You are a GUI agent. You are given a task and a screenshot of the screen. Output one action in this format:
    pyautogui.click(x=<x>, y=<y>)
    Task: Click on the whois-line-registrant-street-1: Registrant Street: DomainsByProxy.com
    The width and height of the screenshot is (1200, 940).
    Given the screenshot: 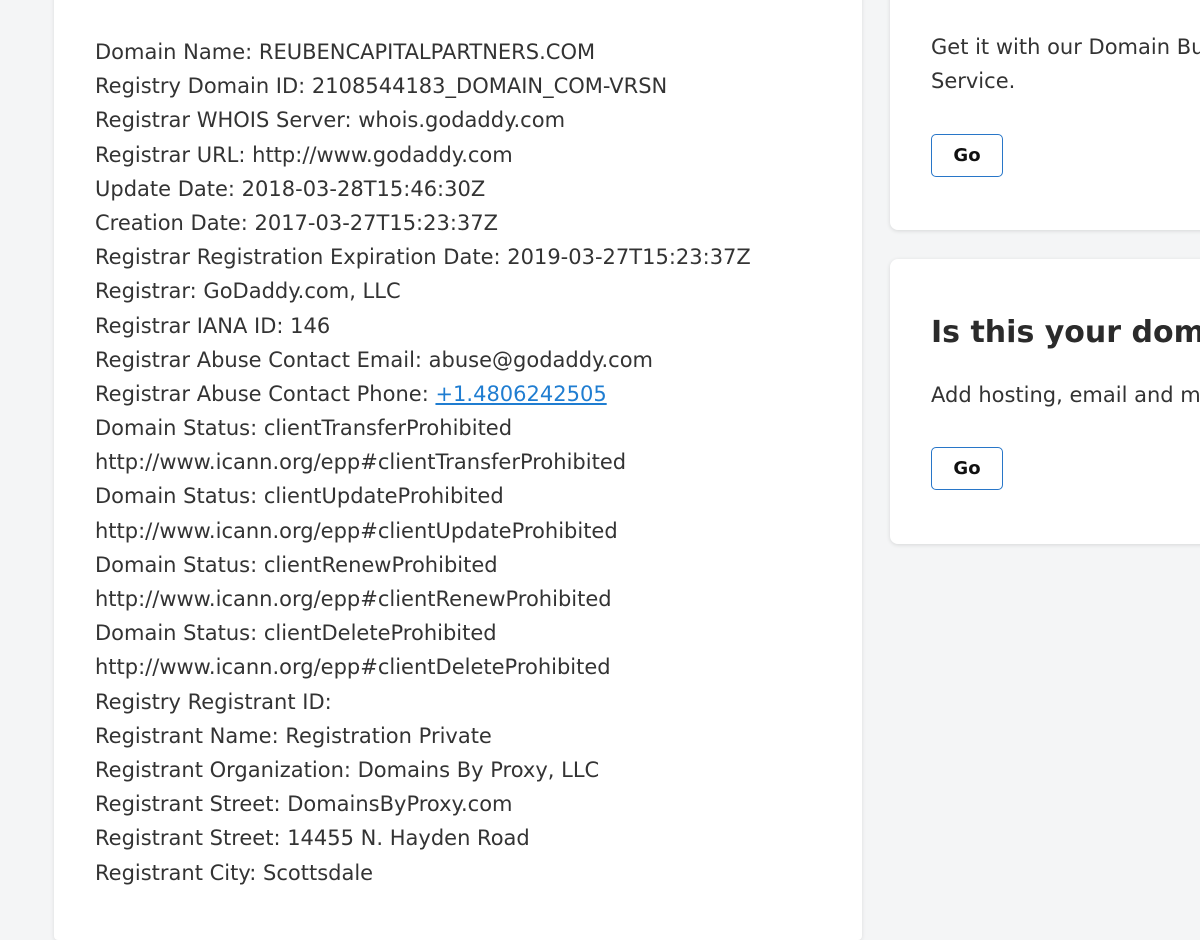 What is the action you would take?
    pyautogui.click(x=304, y=804)
    